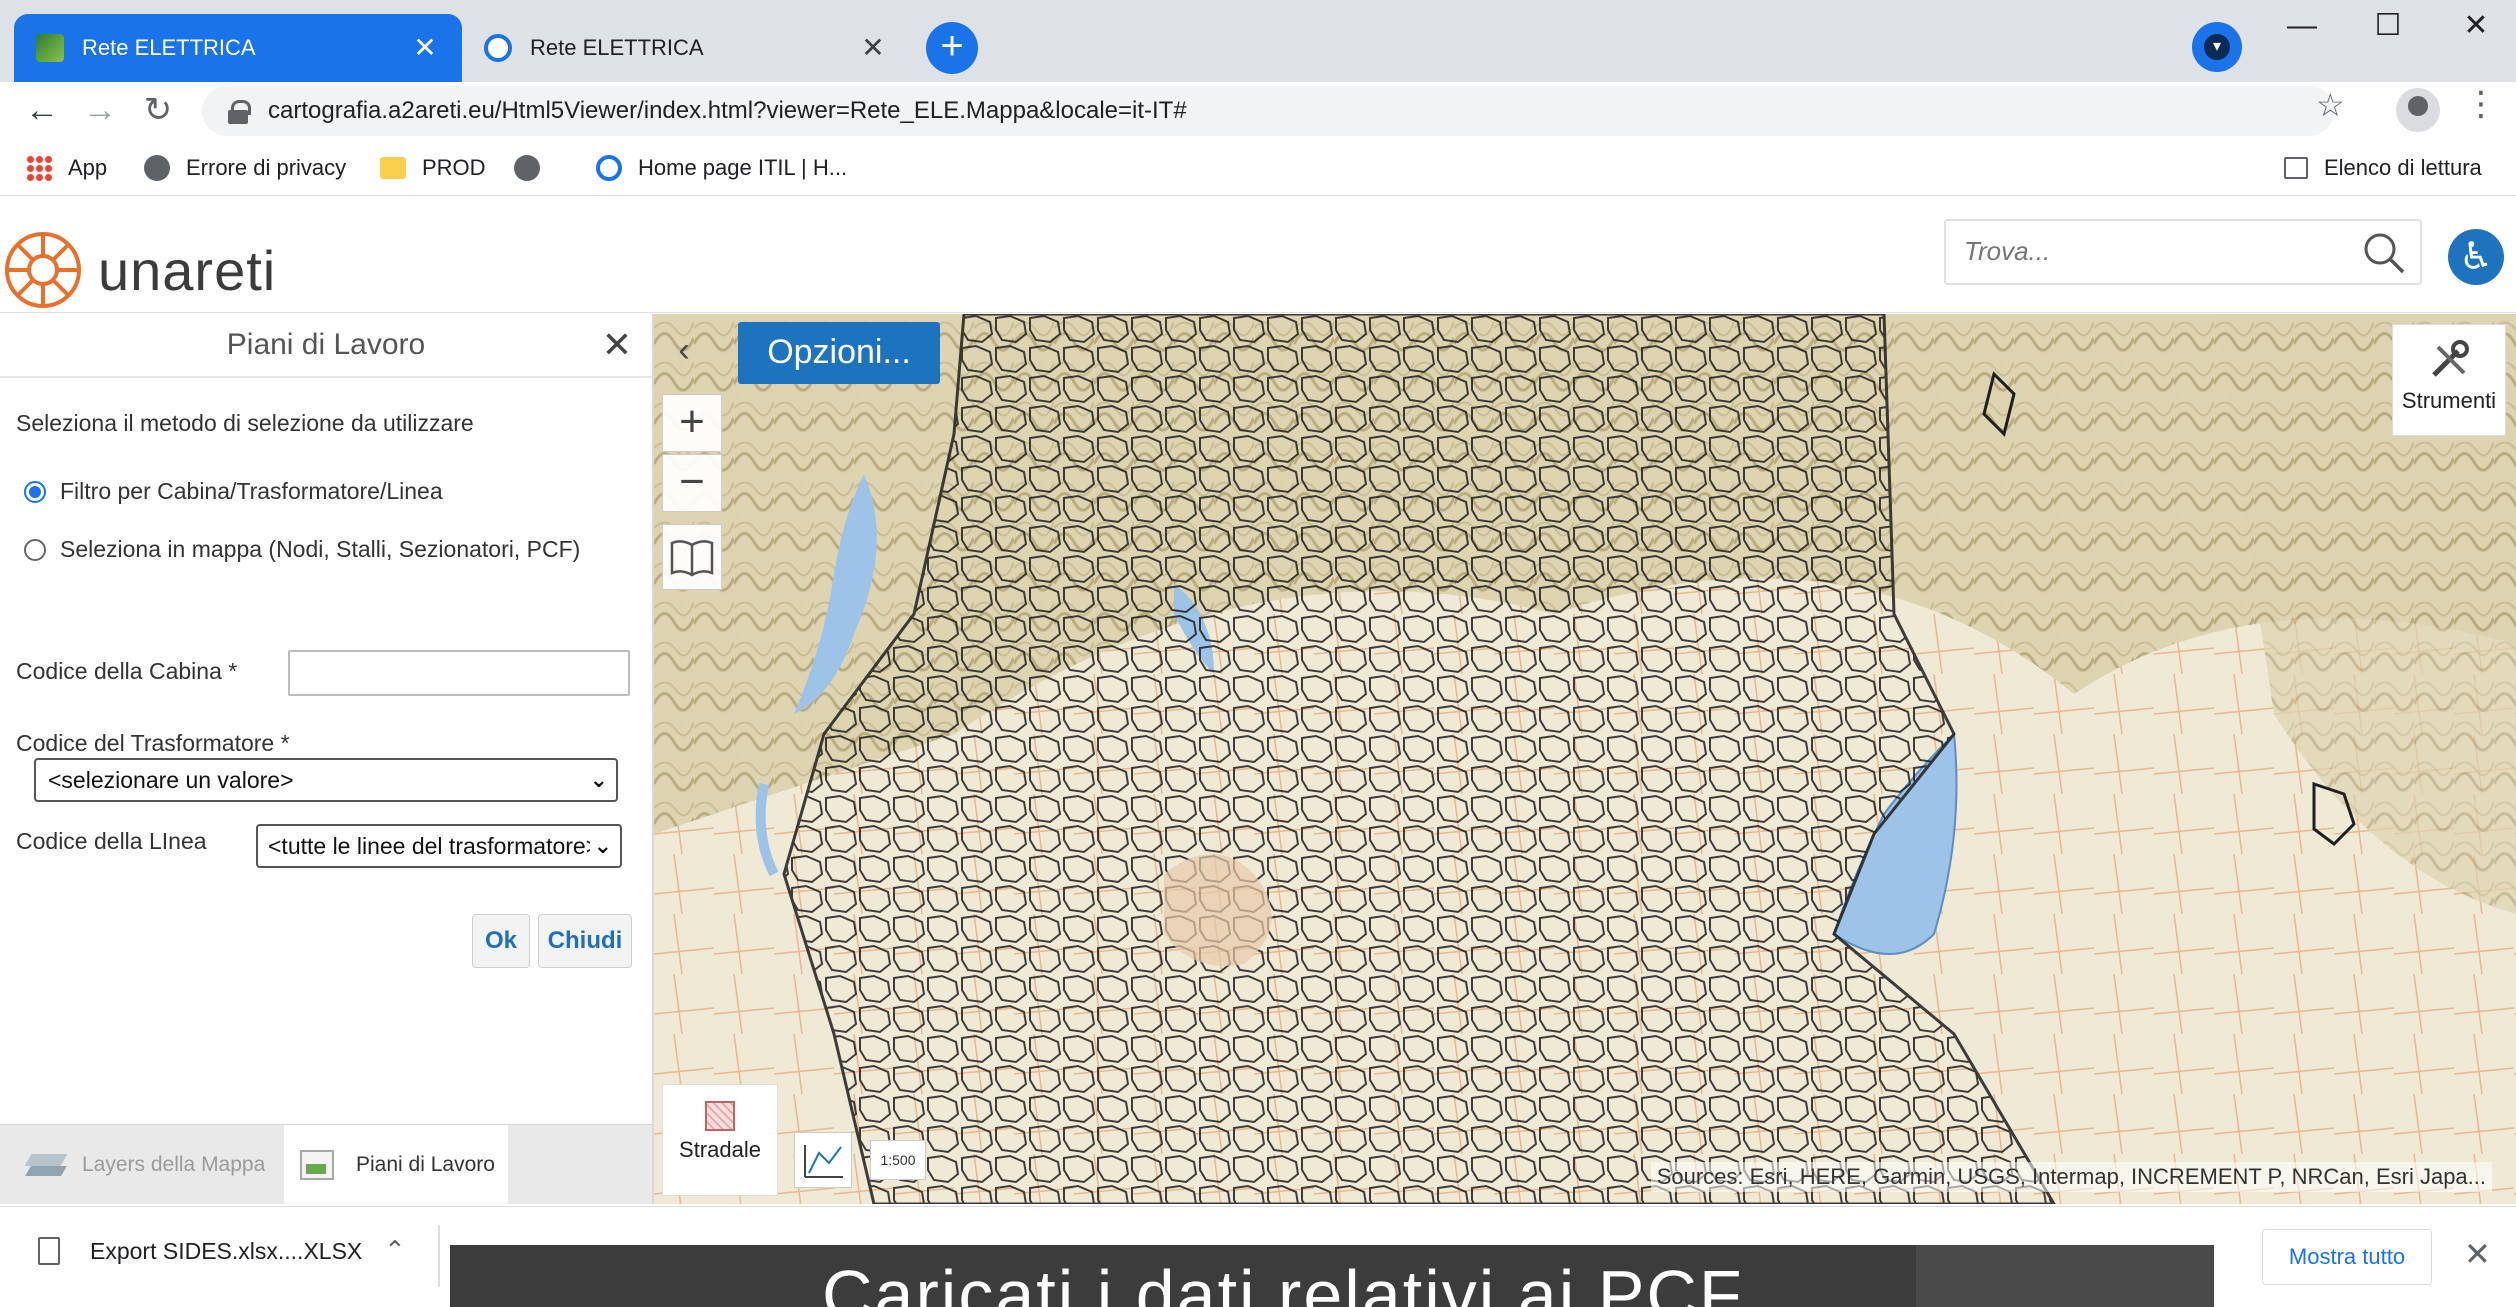  I want to click on panel-title: Piani di Lavoro, so click(326, 344).